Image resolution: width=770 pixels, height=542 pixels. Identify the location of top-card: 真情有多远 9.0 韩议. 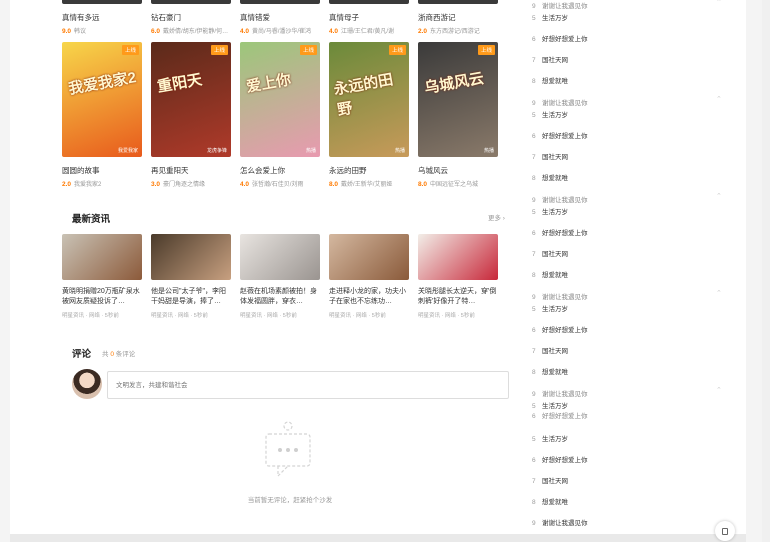
(102, 17).